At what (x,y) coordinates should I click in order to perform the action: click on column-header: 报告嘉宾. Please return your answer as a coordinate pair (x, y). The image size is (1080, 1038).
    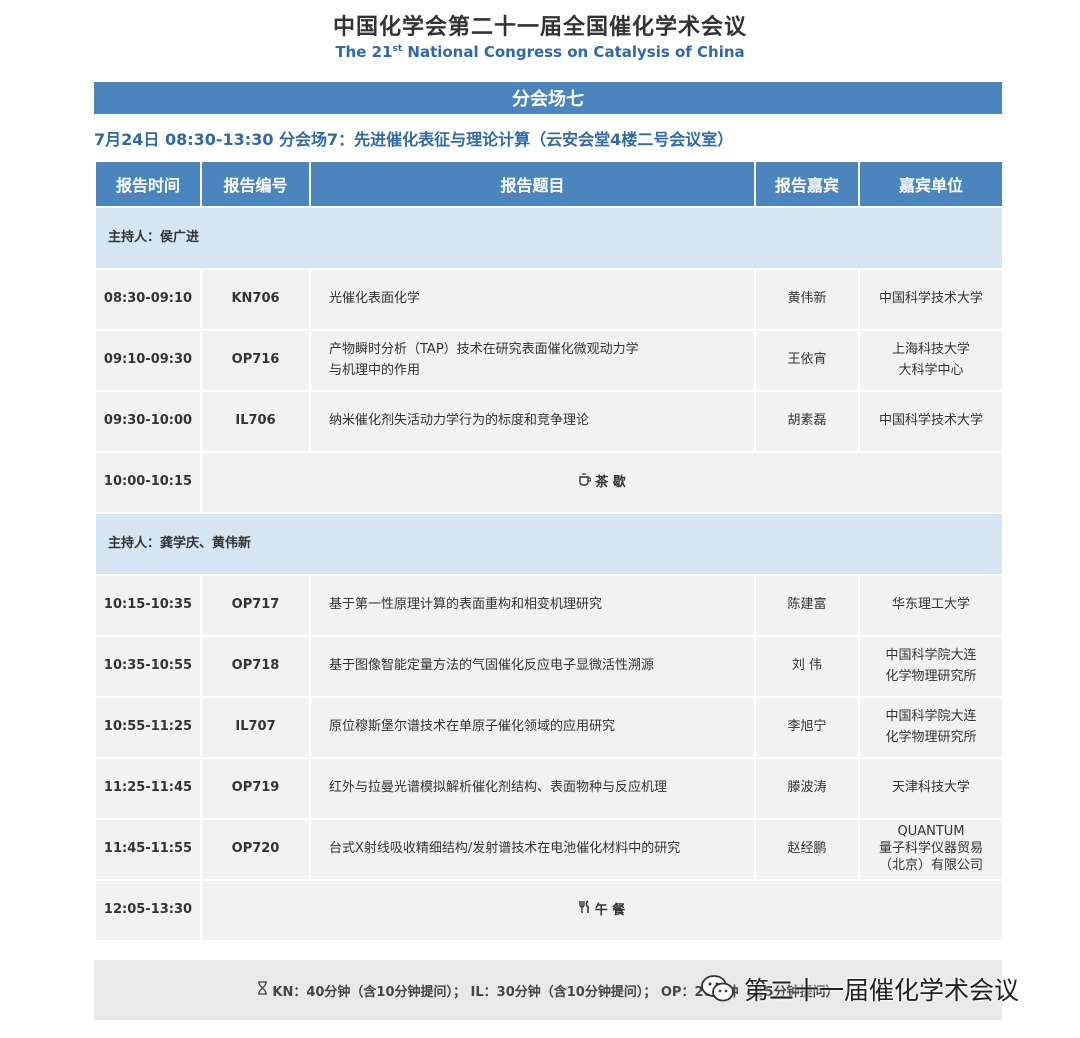
    Looking at the image, I should click on (807, 184).